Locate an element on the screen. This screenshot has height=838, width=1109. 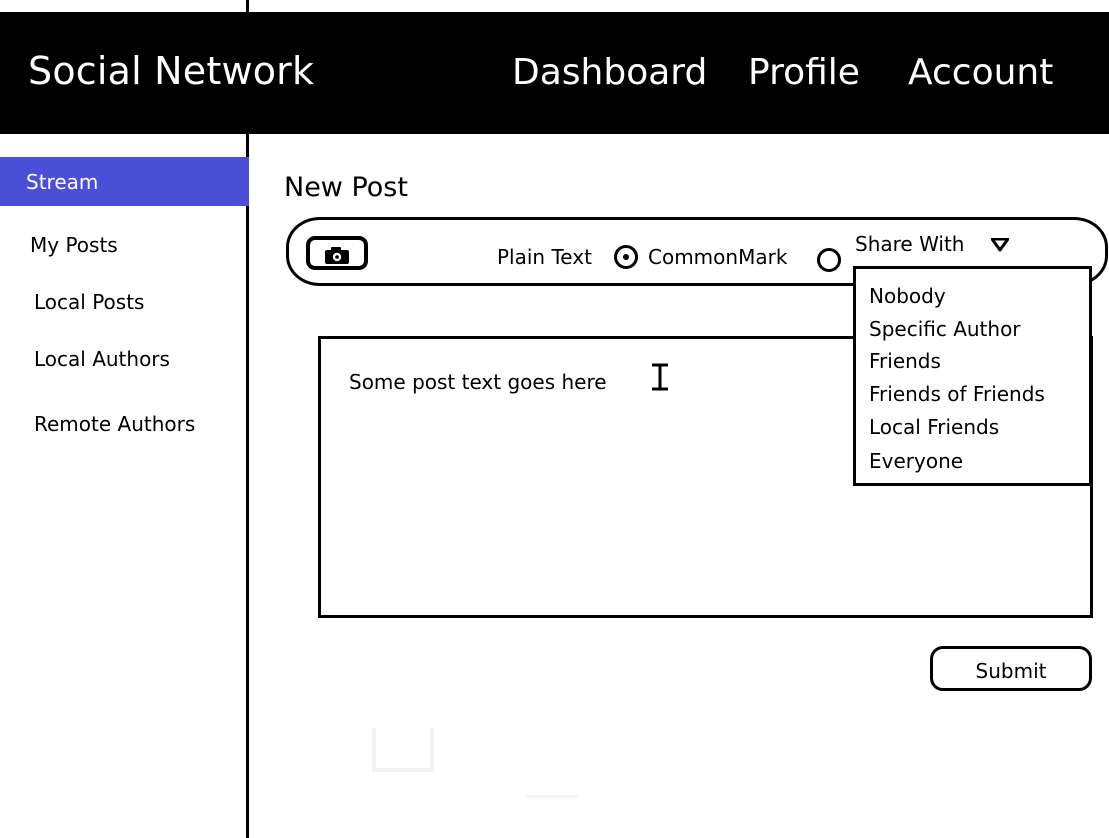
nav-account: Account is located at coordinates (980, 73).